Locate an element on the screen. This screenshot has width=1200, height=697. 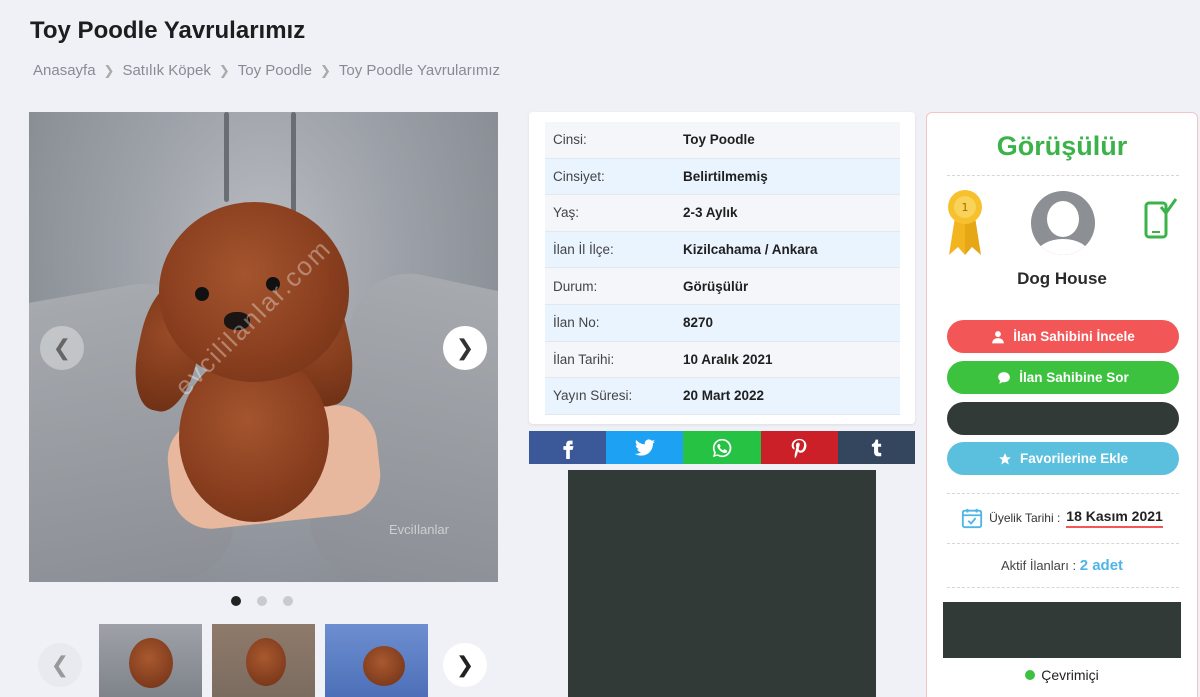
detail-key: İlan No: is located at coordinates (576, 323).